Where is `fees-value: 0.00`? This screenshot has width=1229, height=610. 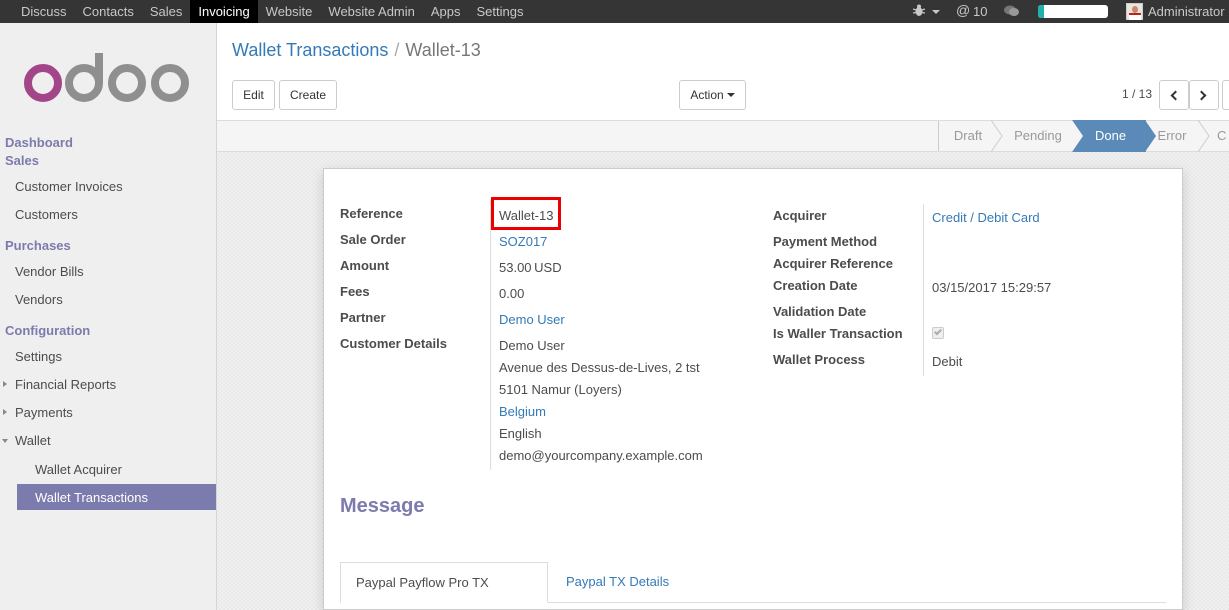
fees-value: 0.00 is located at coordinates (512, 293).